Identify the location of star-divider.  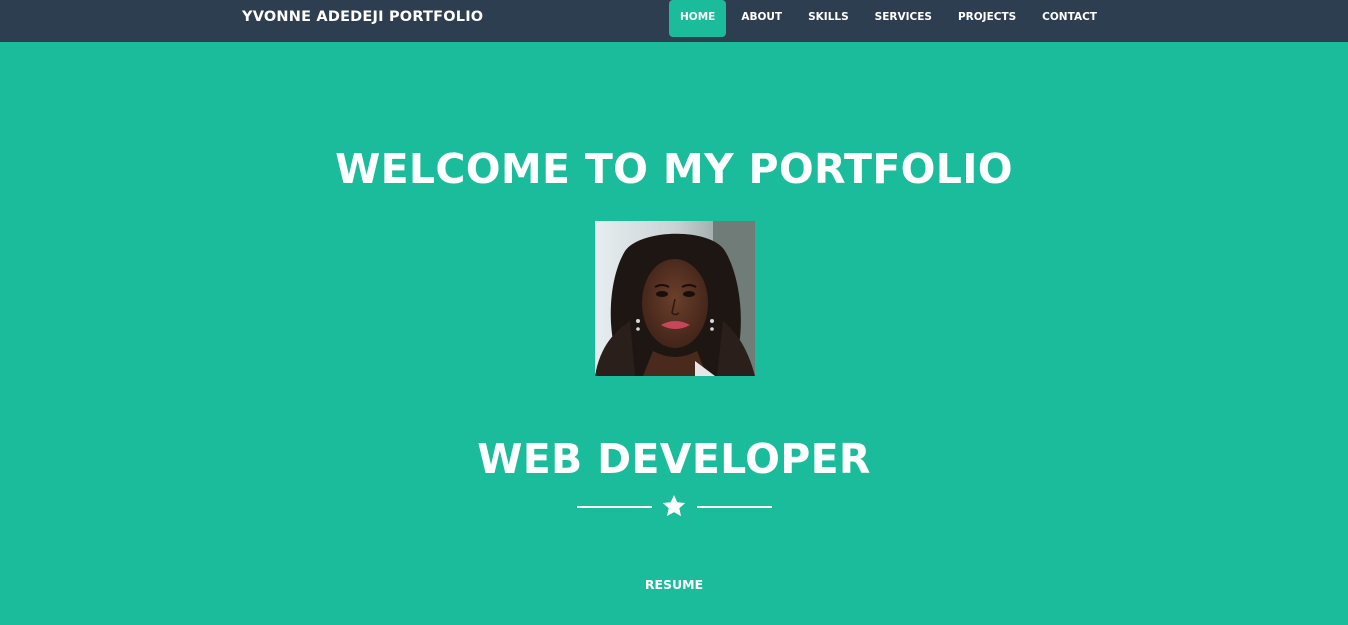
(674, 506).